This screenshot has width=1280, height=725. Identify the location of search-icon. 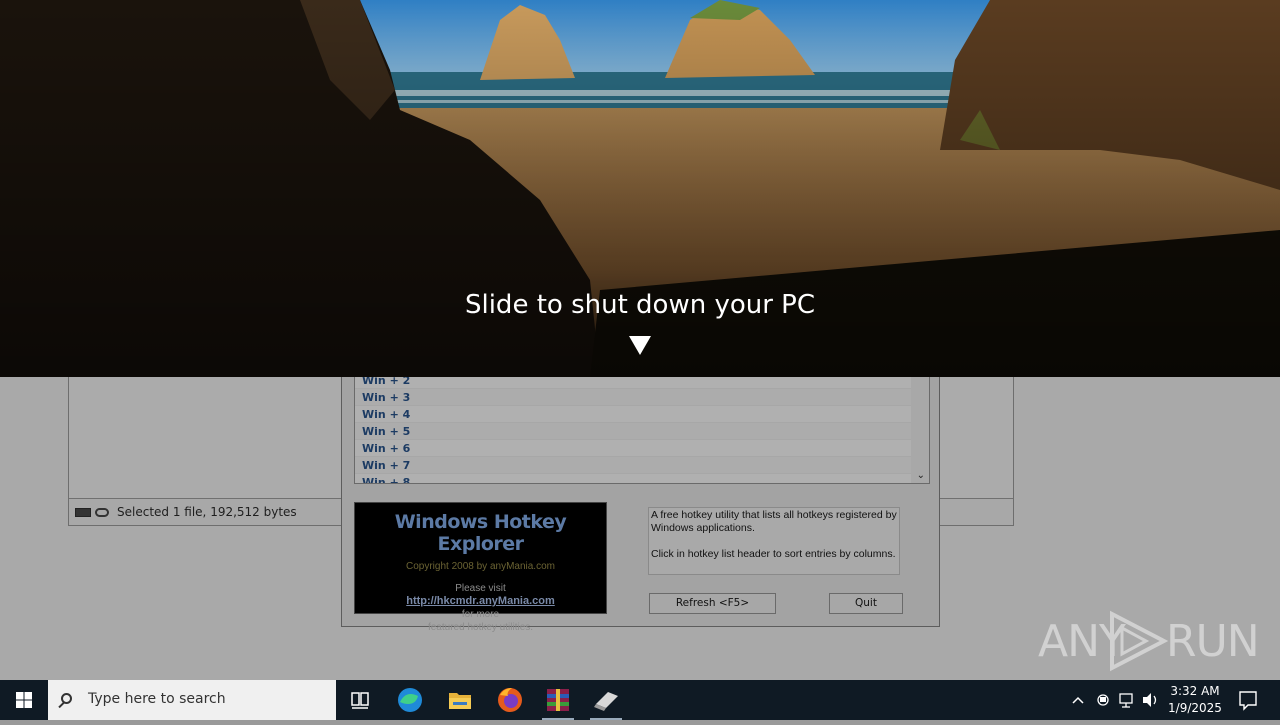
(66, 698).